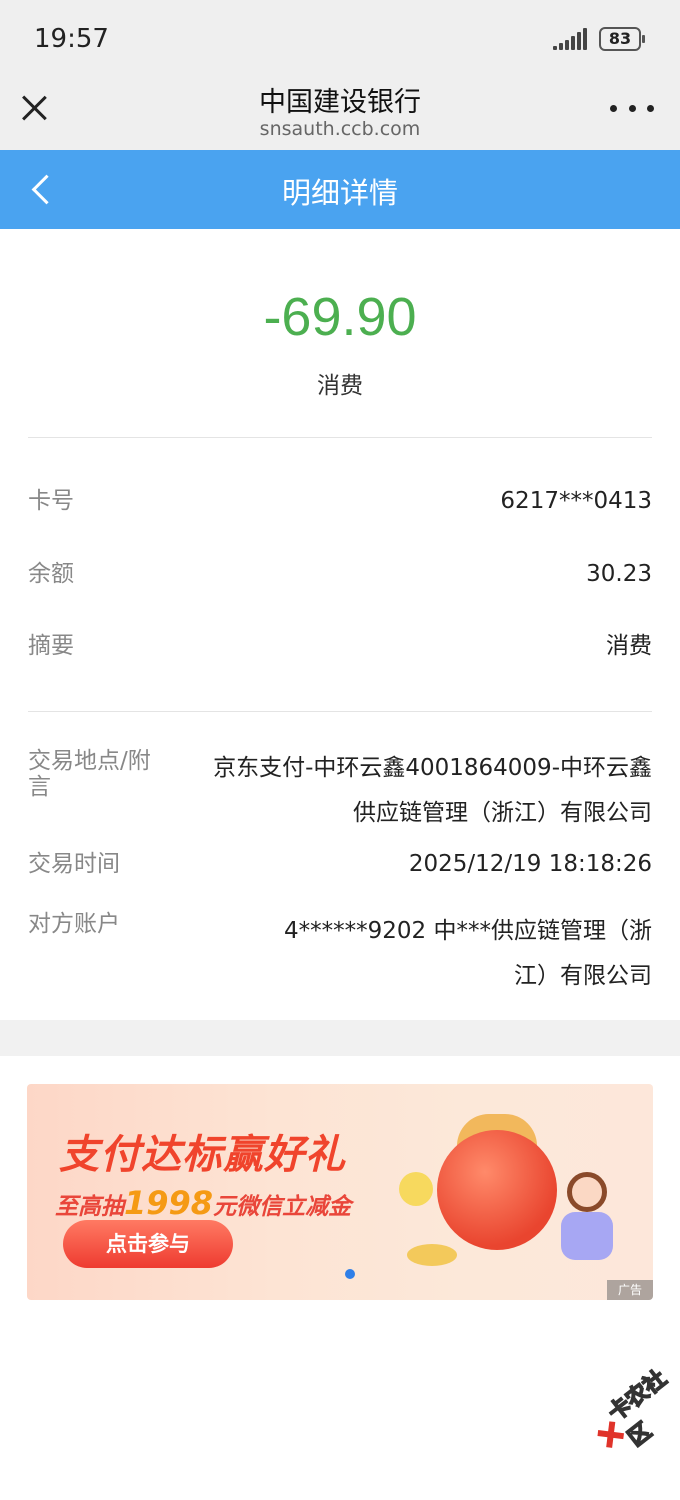 The width and height of the screenshot is (680, 1500). What do you see at coordinates (630, 1290) in the screenshot?
I see `ad-tag: 广告` at bounding box center [630, 1290].